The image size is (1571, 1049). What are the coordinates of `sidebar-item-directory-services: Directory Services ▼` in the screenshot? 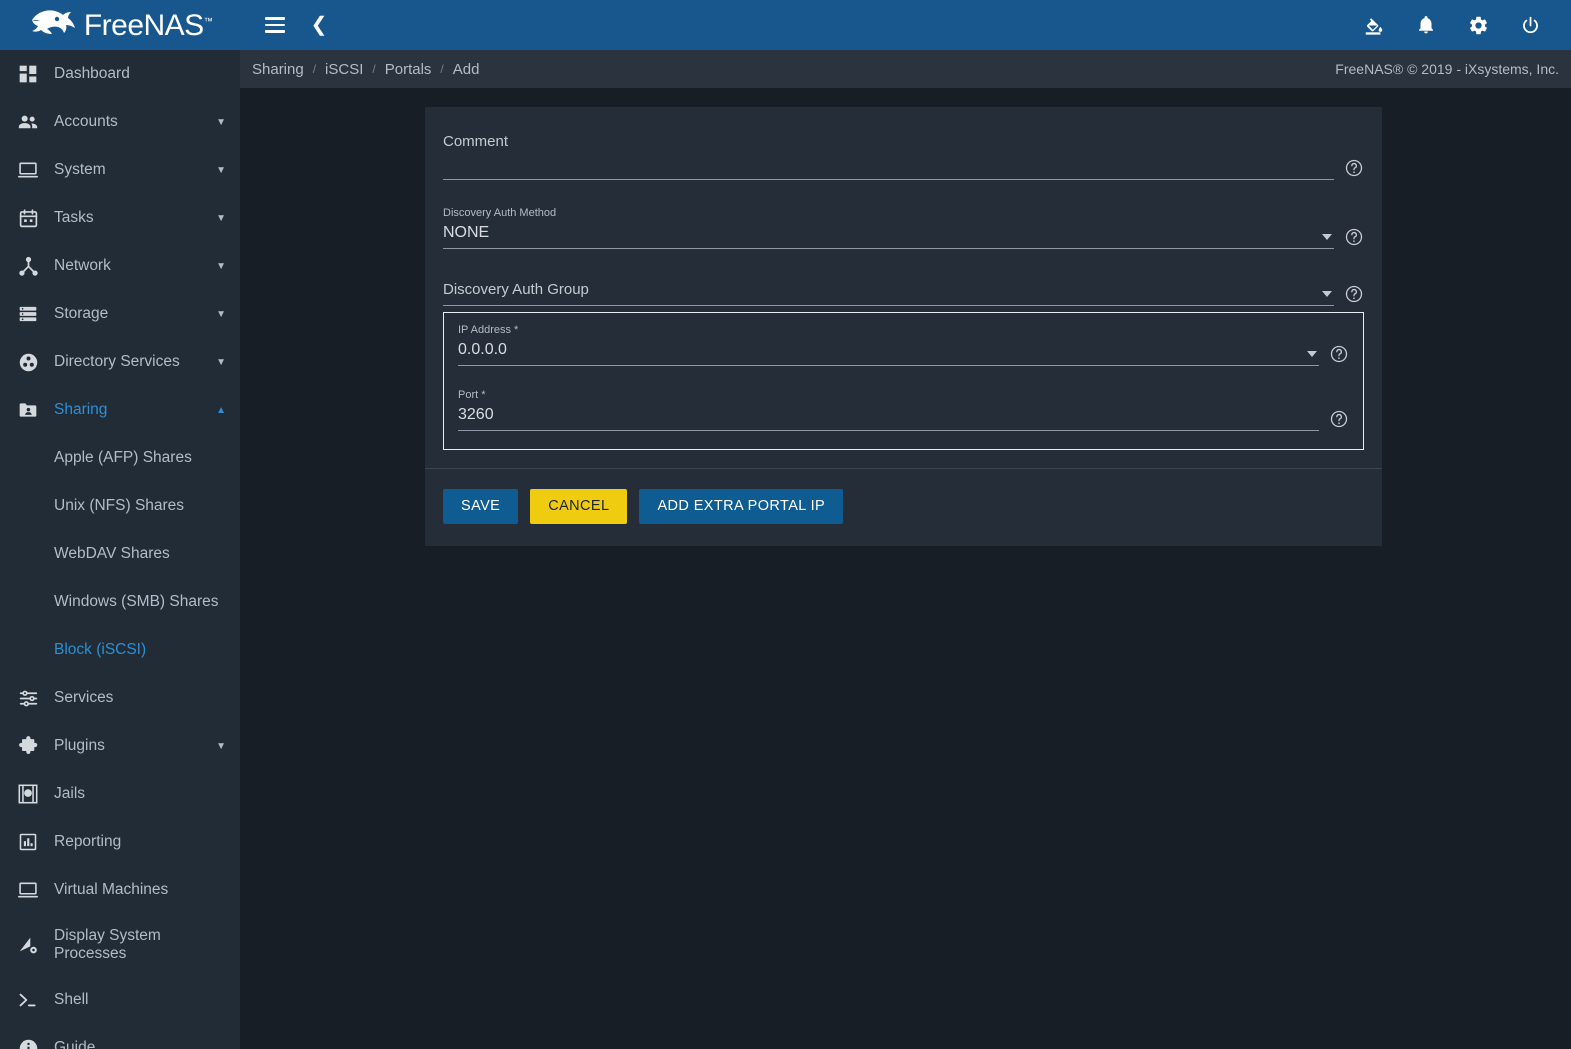 It's located at (120, 362).